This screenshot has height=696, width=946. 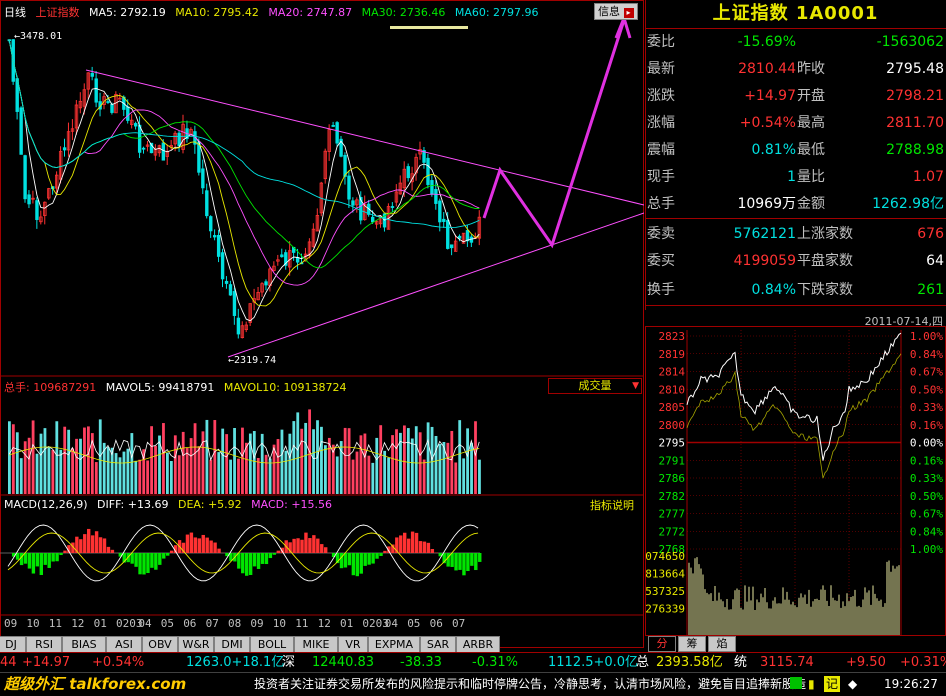 I want to click on indicator-tab-sar: SAR, so click(x=438, y=644).